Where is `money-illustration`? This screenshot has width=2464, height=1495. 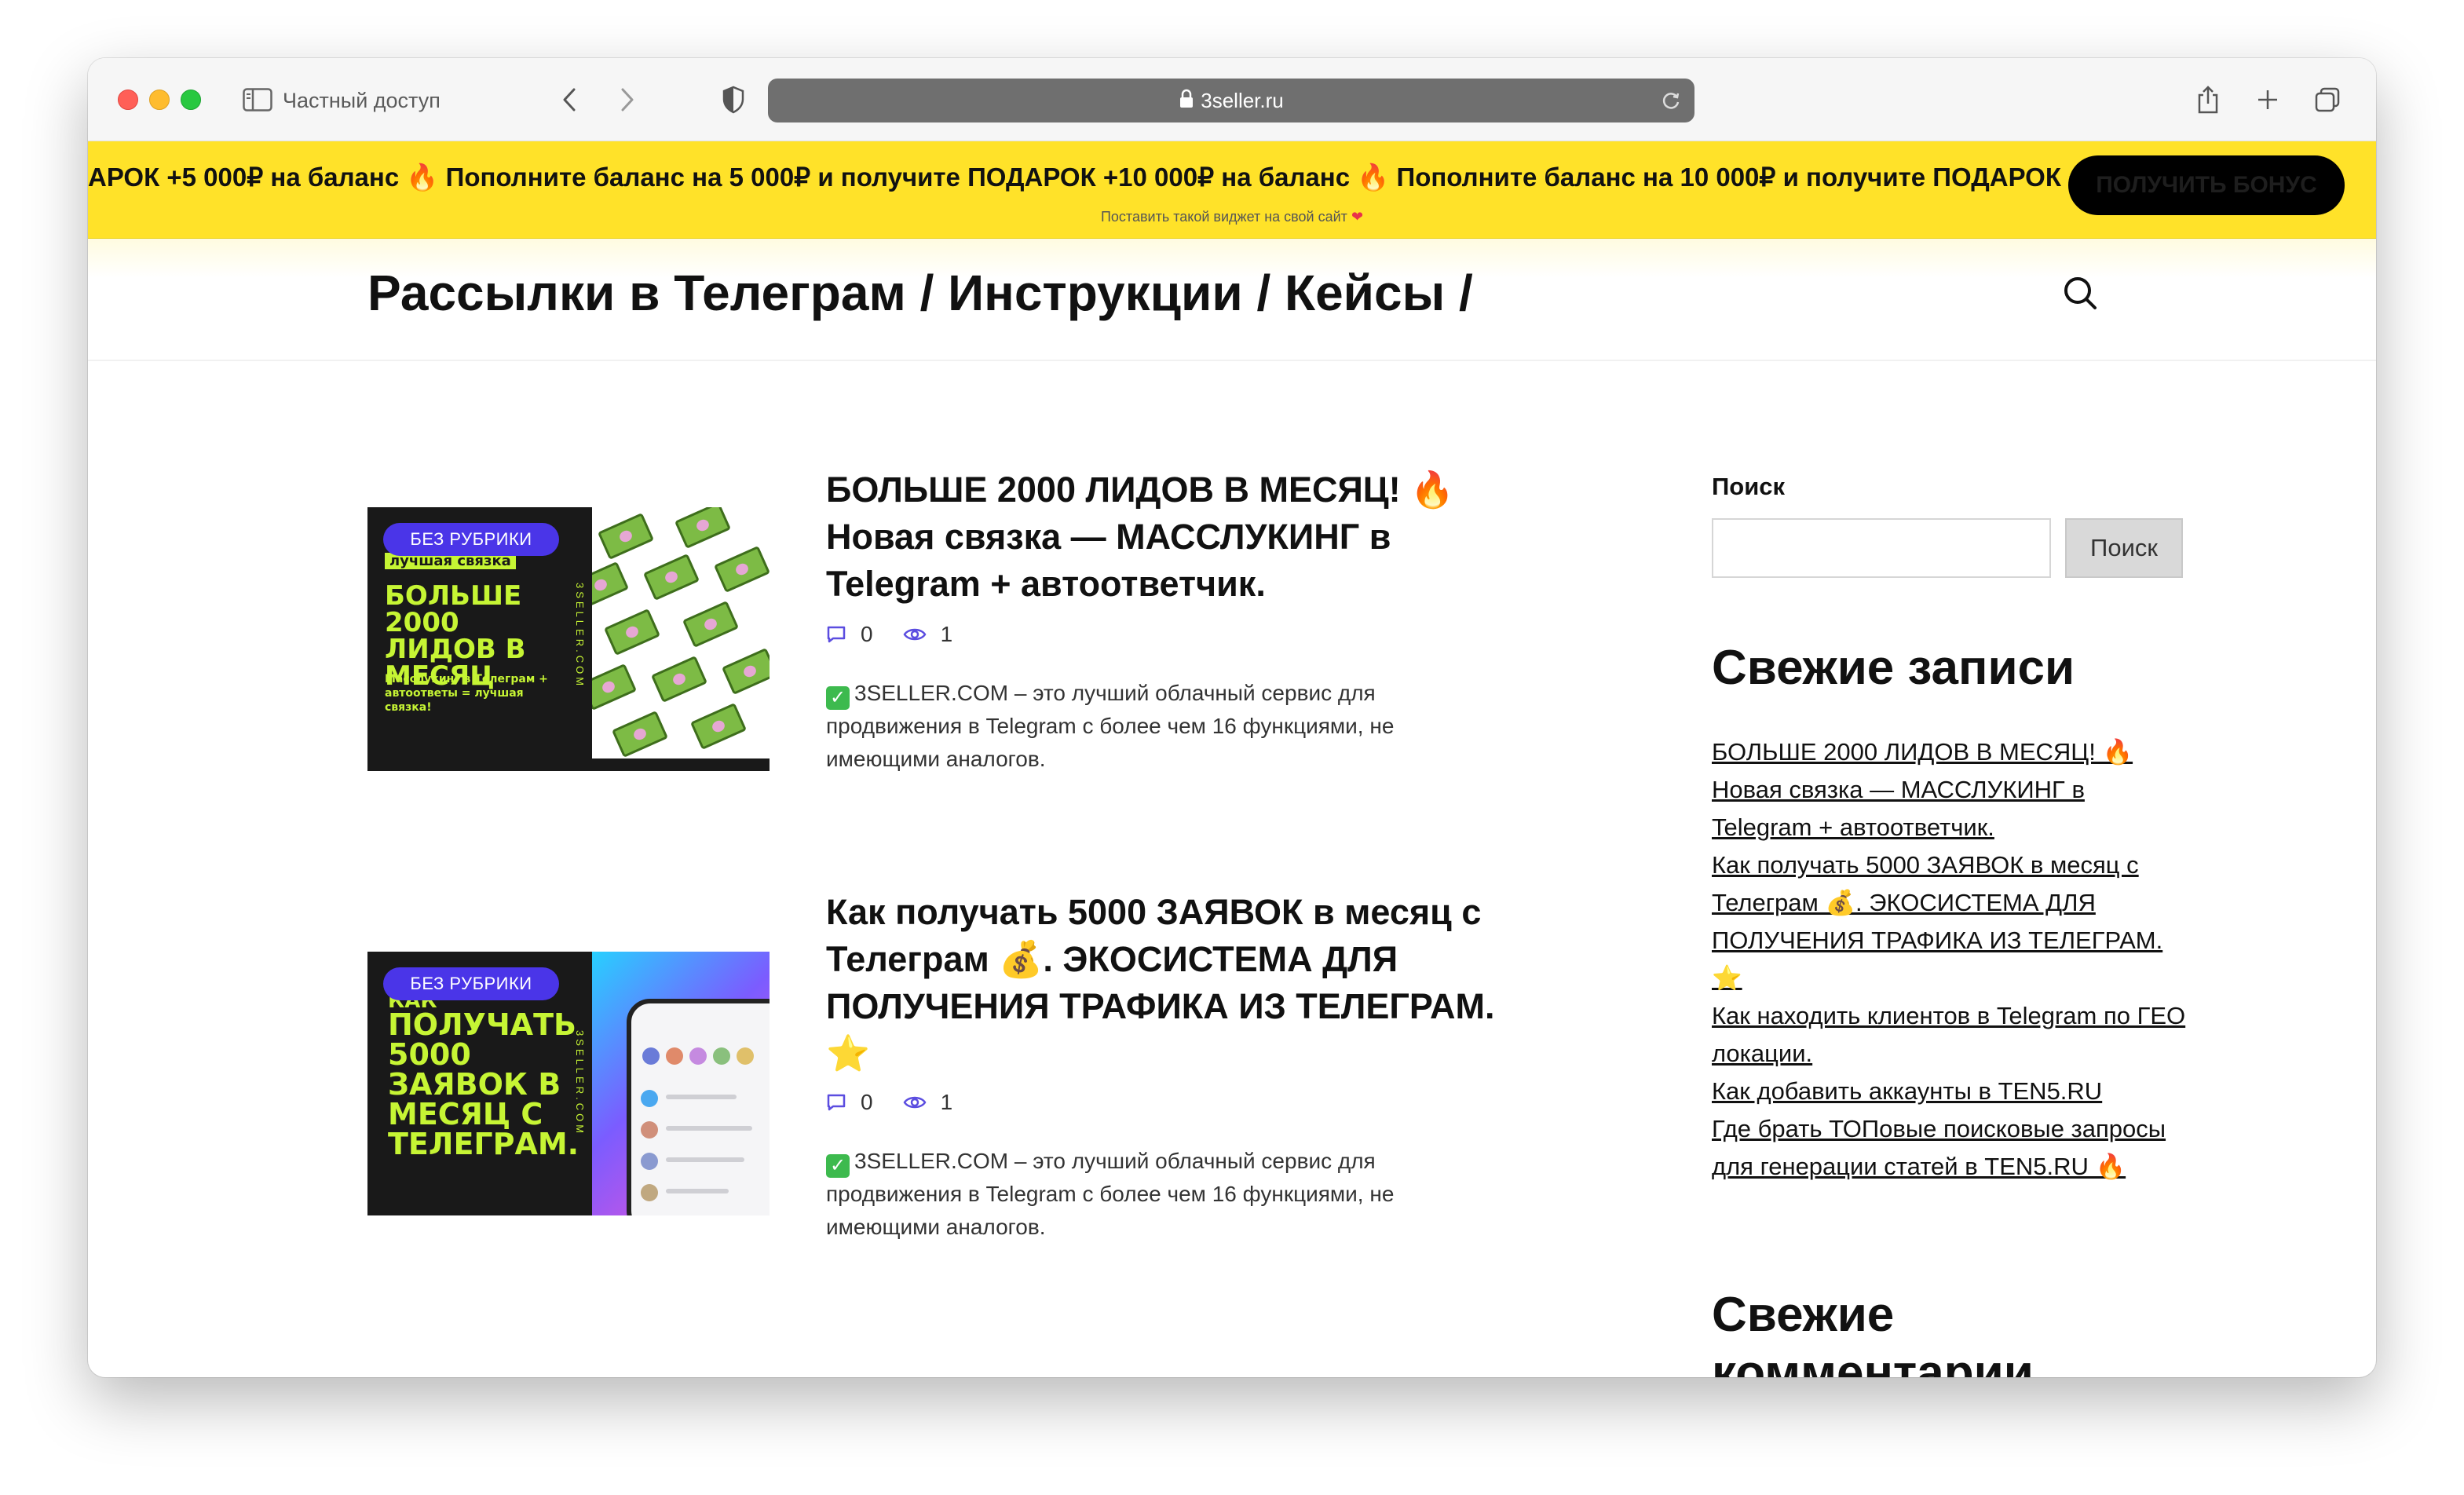 money-illustration is located at coordinates (681, 632).